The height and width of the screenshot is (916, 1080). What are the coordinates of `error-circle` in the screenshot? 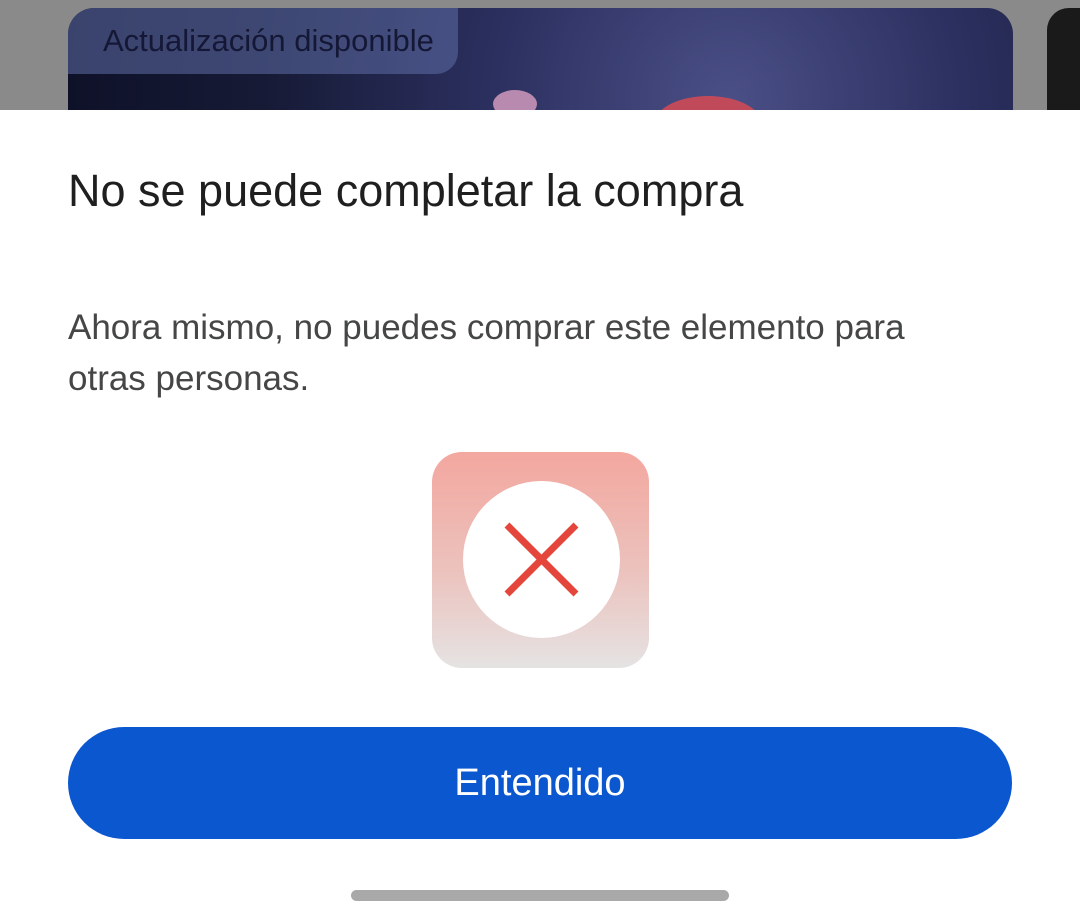 It's located at (541, 559).